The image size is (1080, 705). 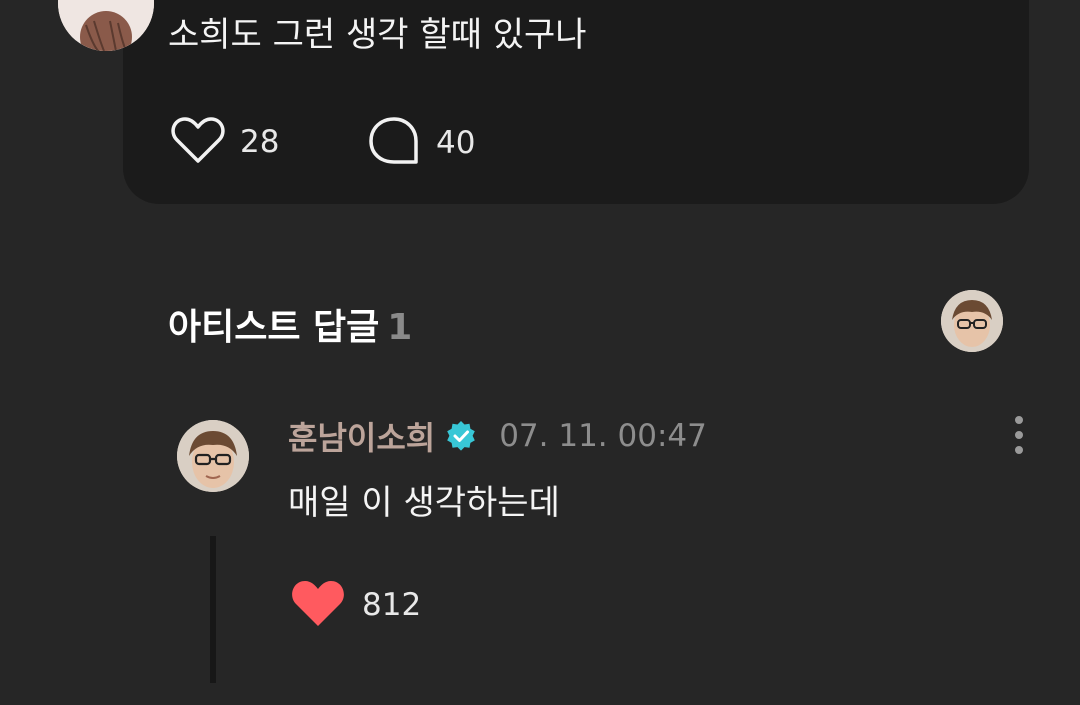 What do you see at coordinates (361, 436) in the screenshot?
I see `reply-author-name: 훈남이소희` at bounding box center [361, 436].